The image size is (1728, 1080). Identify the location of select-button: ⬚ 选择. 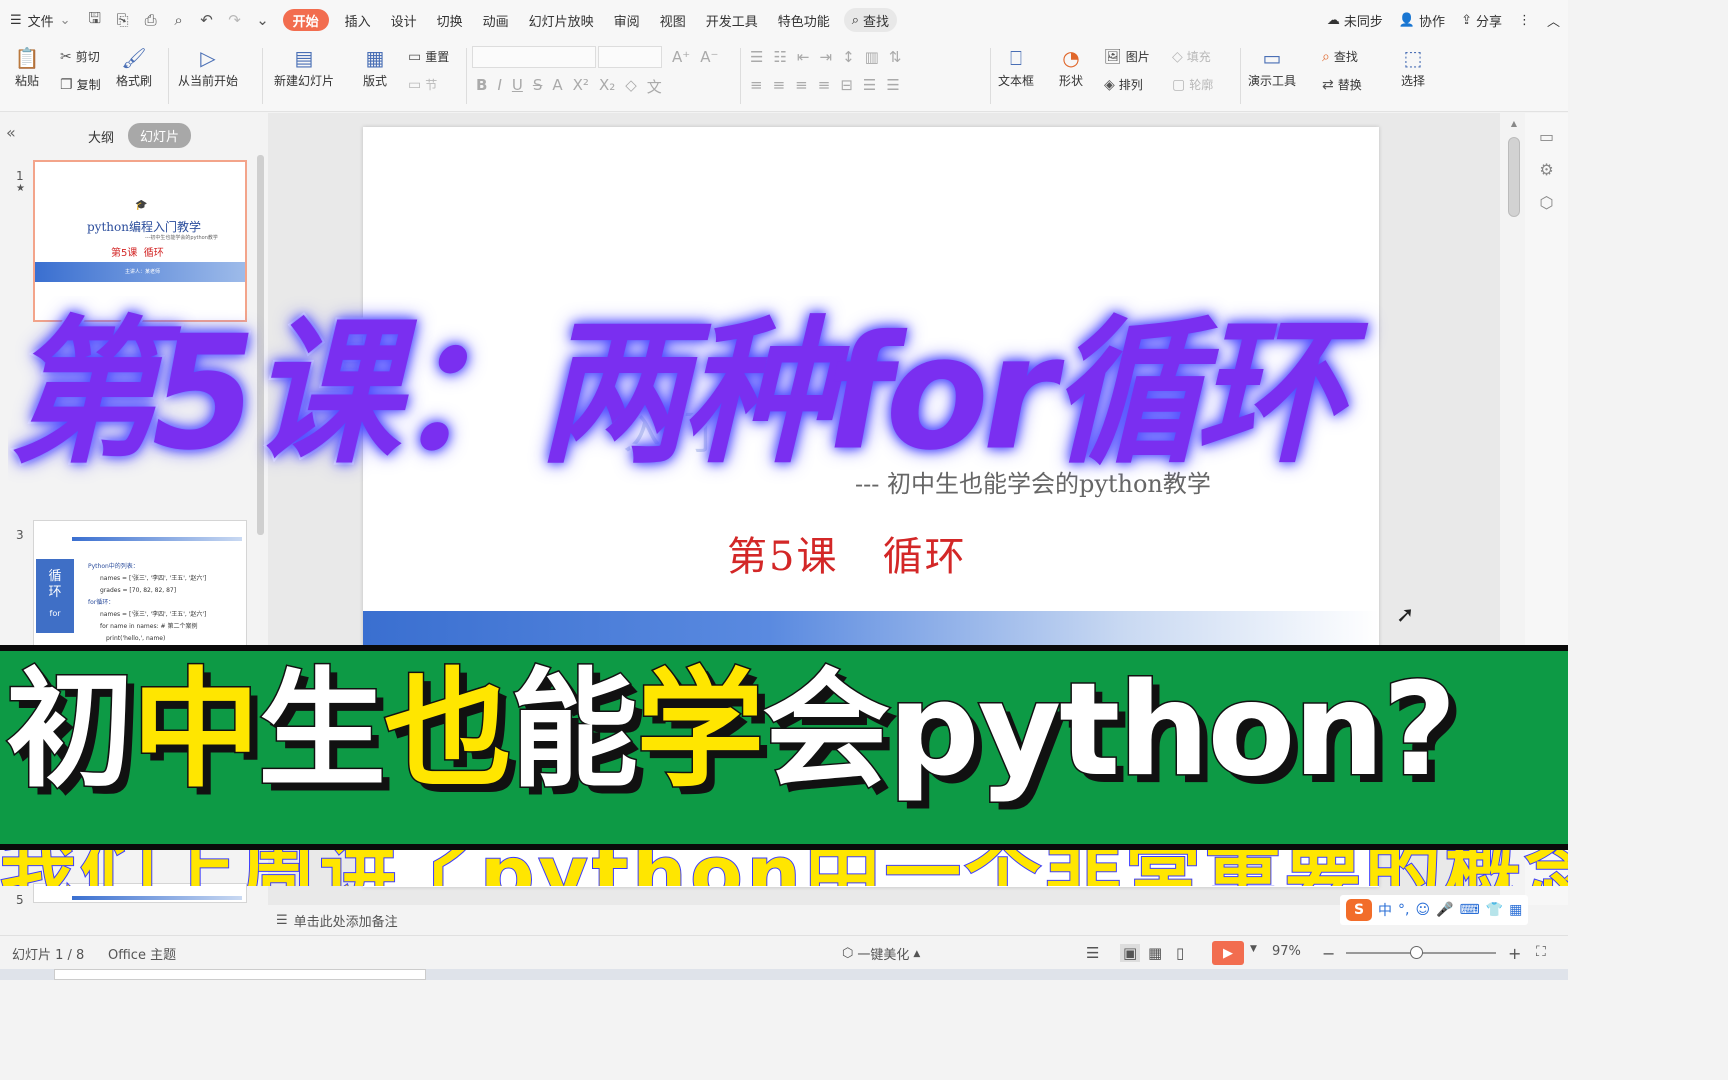
(1413, 66).